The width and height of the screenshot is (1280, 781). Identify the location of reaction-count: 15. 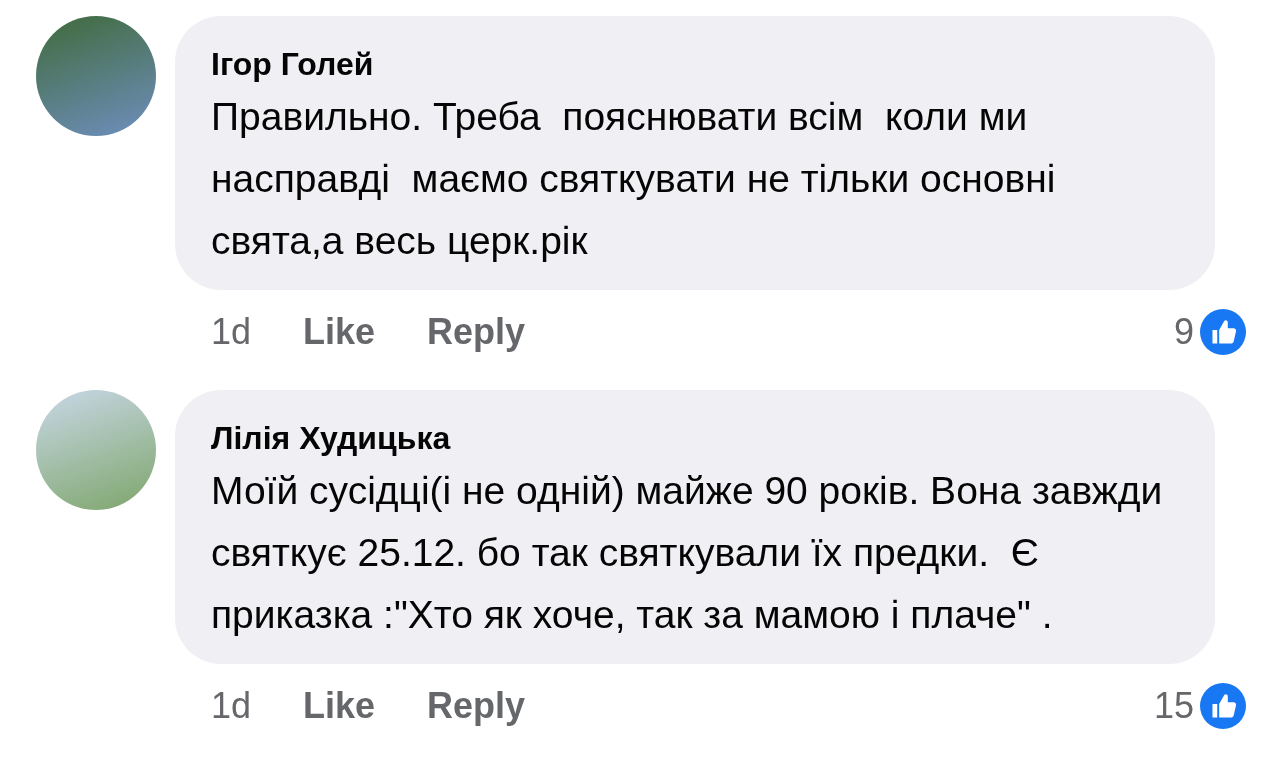
(1173, 706).